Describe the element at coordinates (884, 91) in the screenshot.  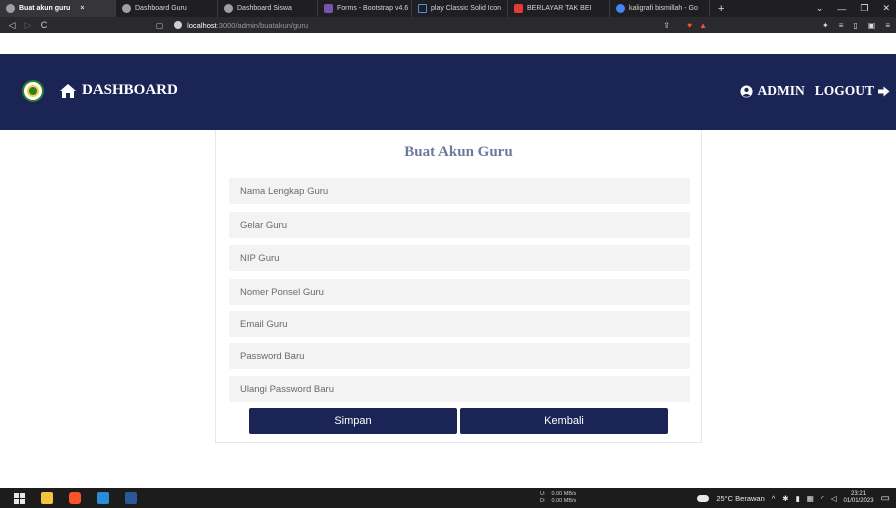
I see `sign-out-icon` at that location.